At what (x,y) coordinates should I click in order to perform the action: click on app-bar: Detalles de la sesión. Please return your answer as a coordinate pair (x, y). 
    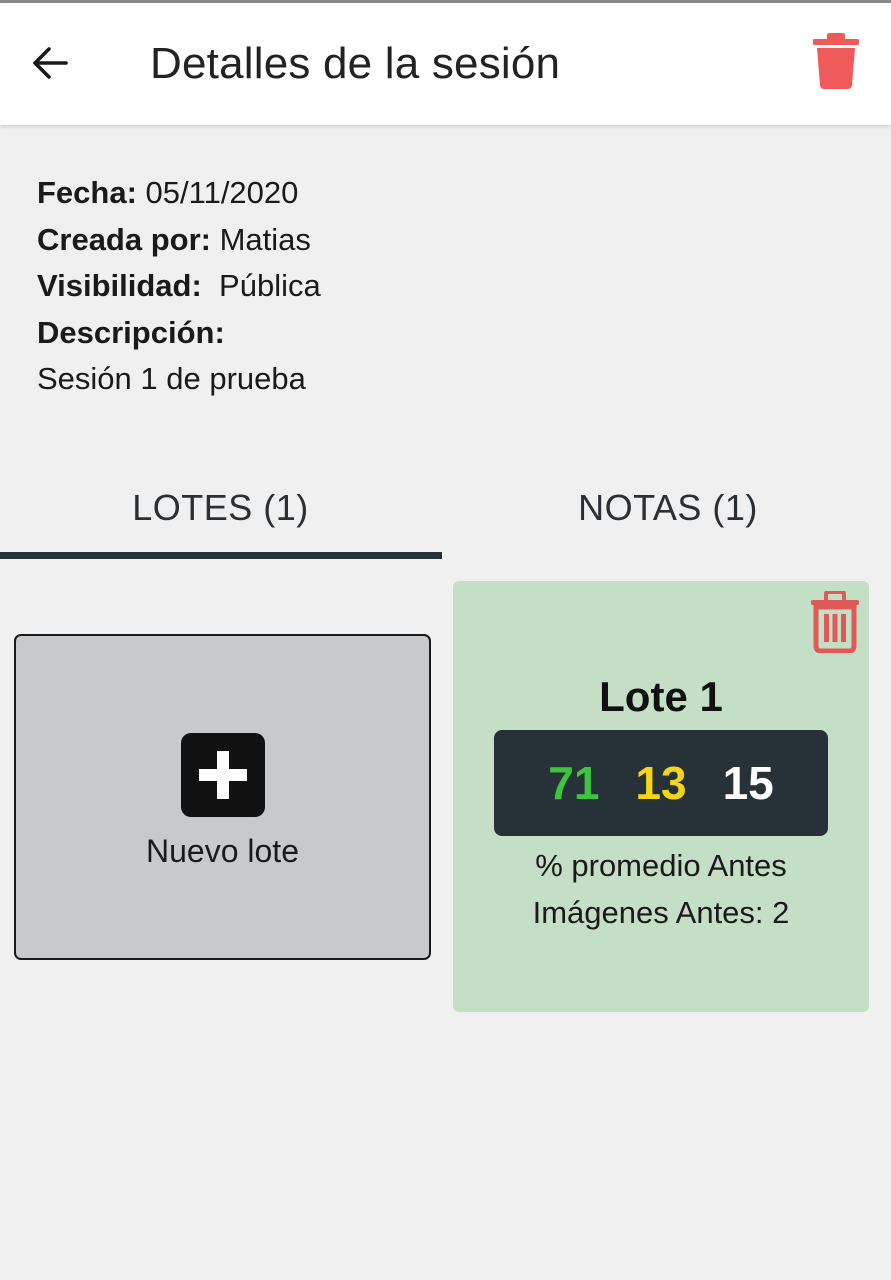
    Looking at the image, I should click on (445, 64).